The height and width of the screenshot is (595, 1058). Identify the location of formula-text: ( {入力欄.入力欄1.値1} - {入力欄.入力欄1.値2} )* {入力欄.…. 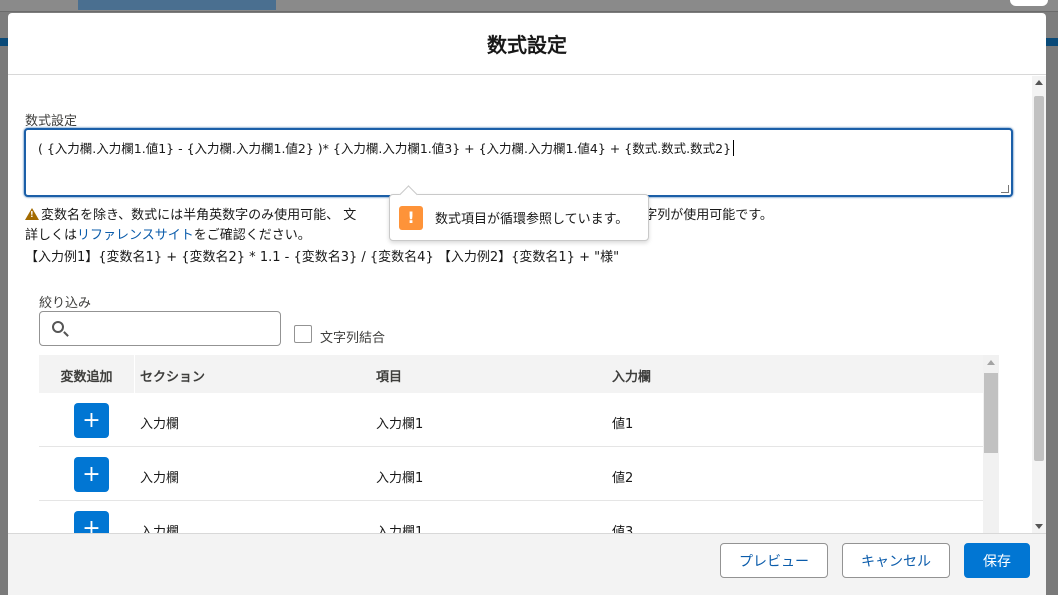
(385, 148).